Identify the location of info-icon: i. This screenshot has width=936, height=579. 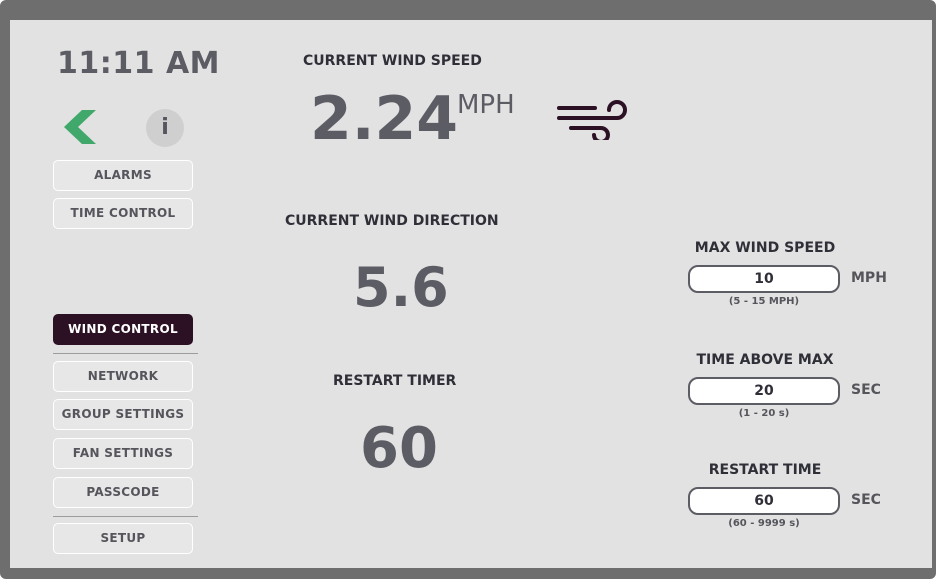
(165, 128).